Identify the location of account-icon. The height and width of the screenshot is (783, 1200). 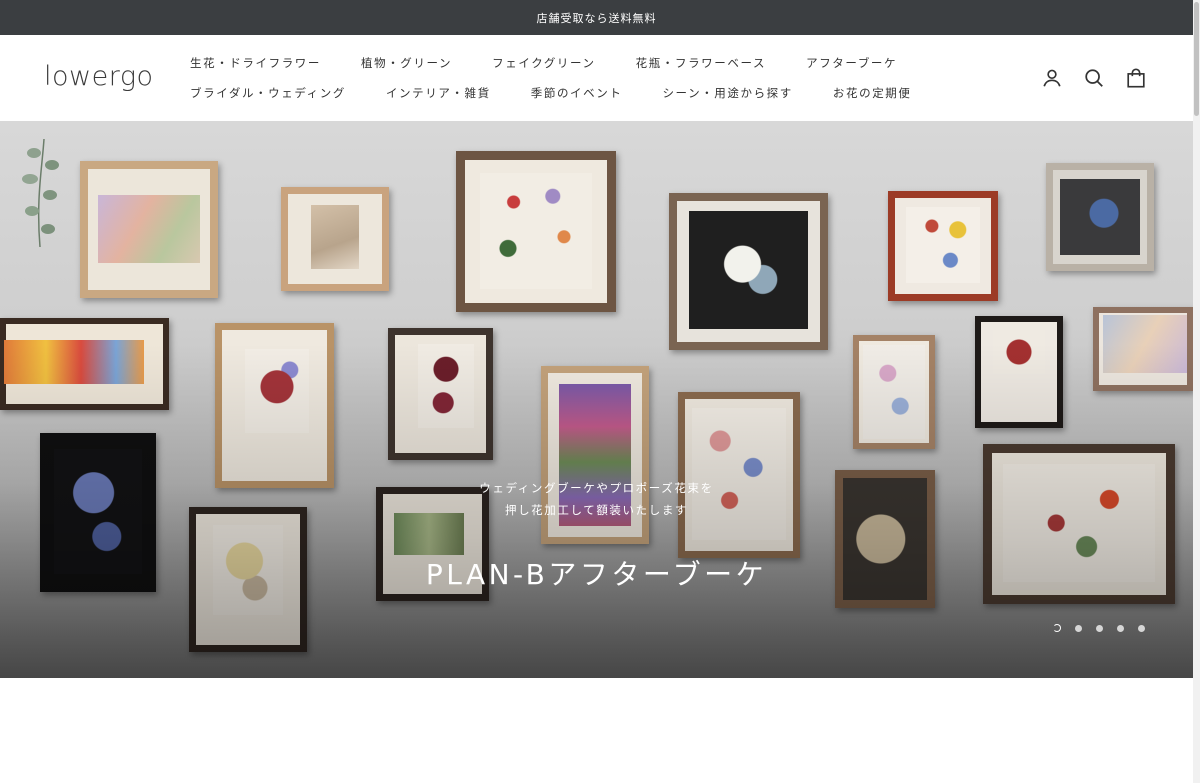
(1052, 78).